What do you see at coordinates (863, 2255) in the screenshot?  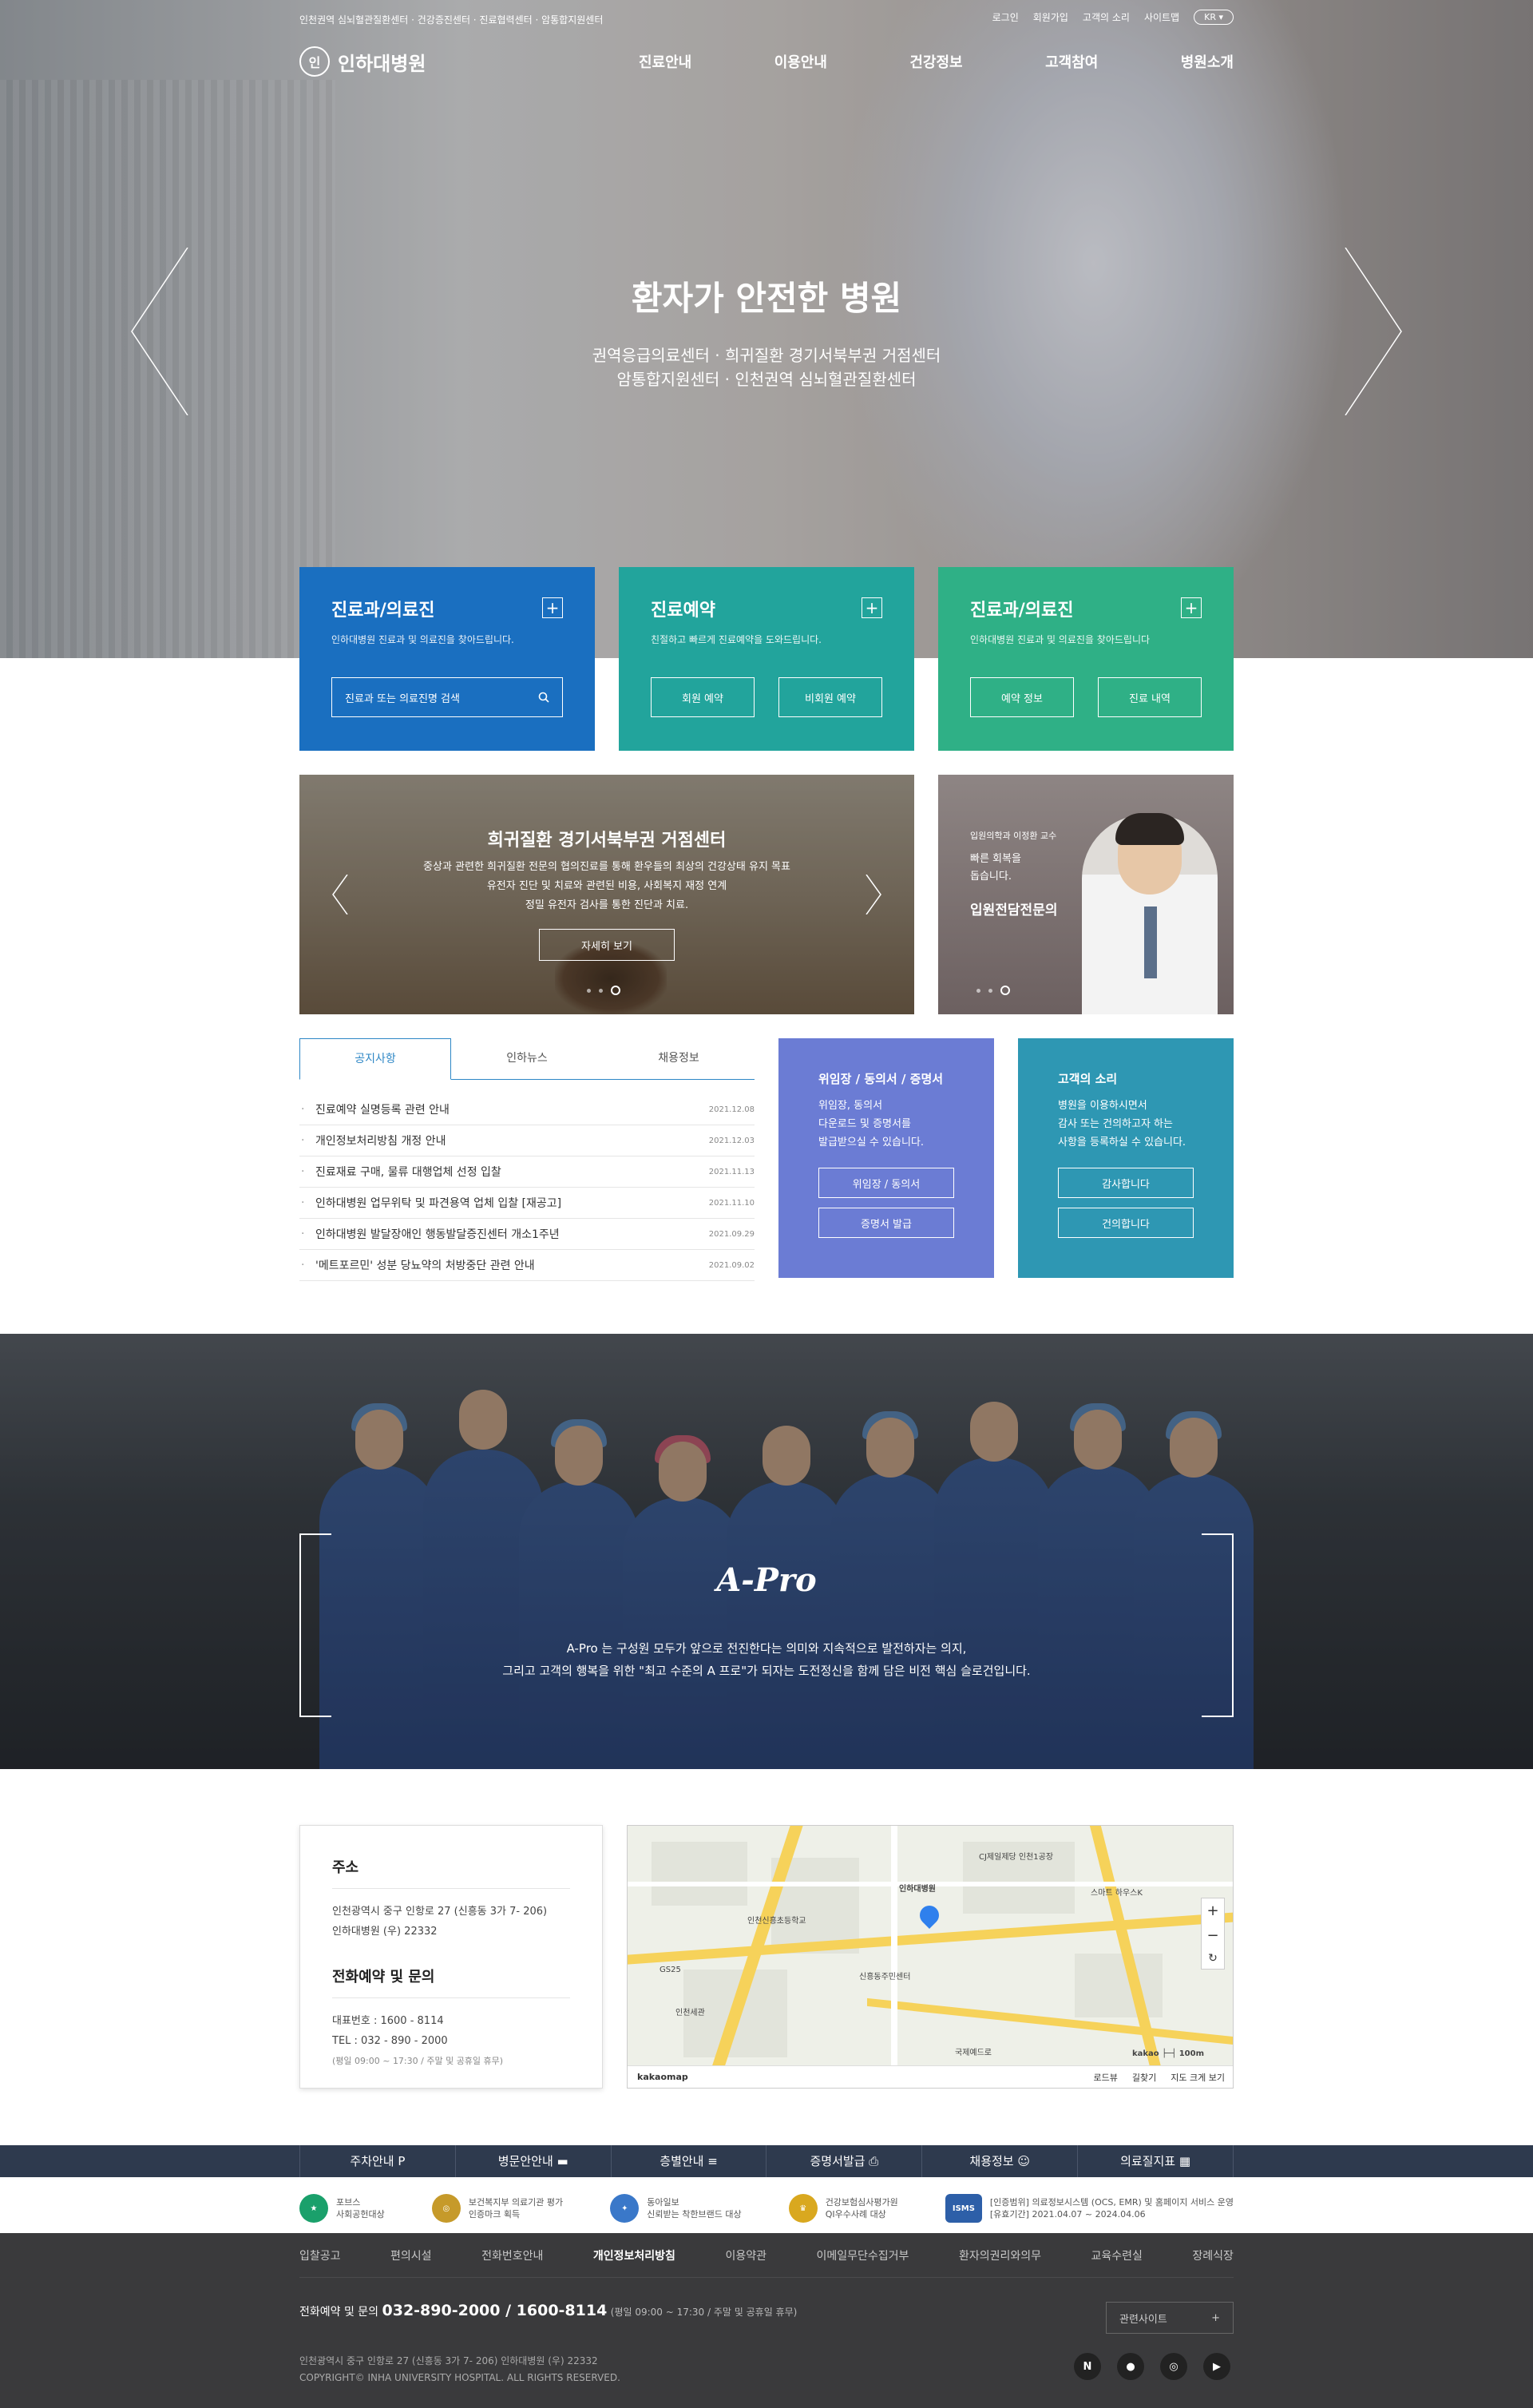 I see `footer-link-email: 이메일무단수집거부` at bounding box center [863, 2255].